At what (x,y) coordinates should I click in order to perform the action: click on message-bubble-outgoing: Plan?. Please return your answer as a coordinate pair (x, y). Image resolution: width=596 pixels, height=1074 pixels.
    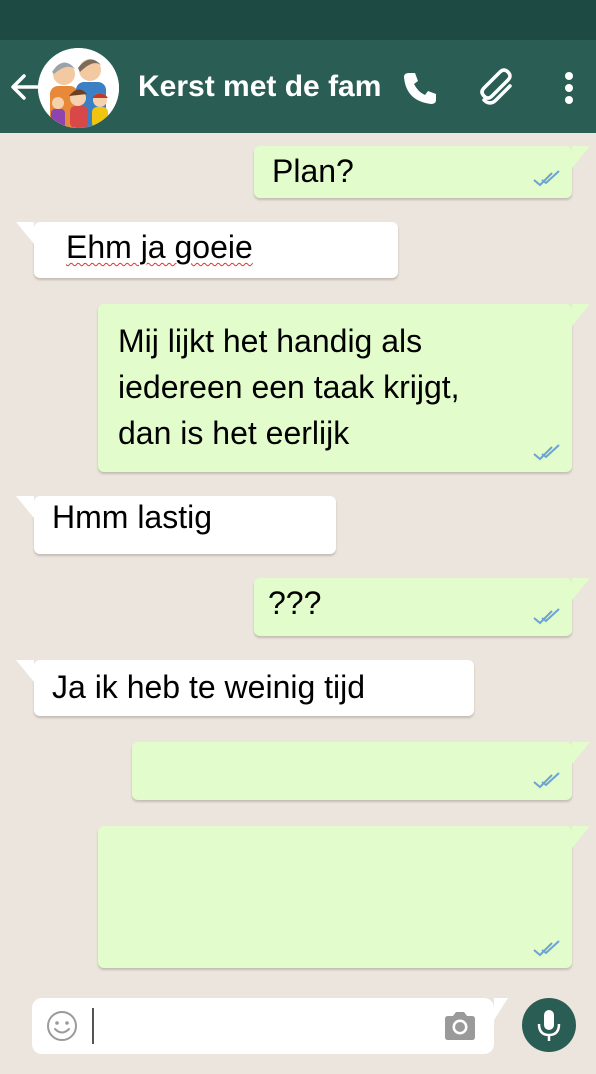
    Looking at the image, I should click on (422, 172).